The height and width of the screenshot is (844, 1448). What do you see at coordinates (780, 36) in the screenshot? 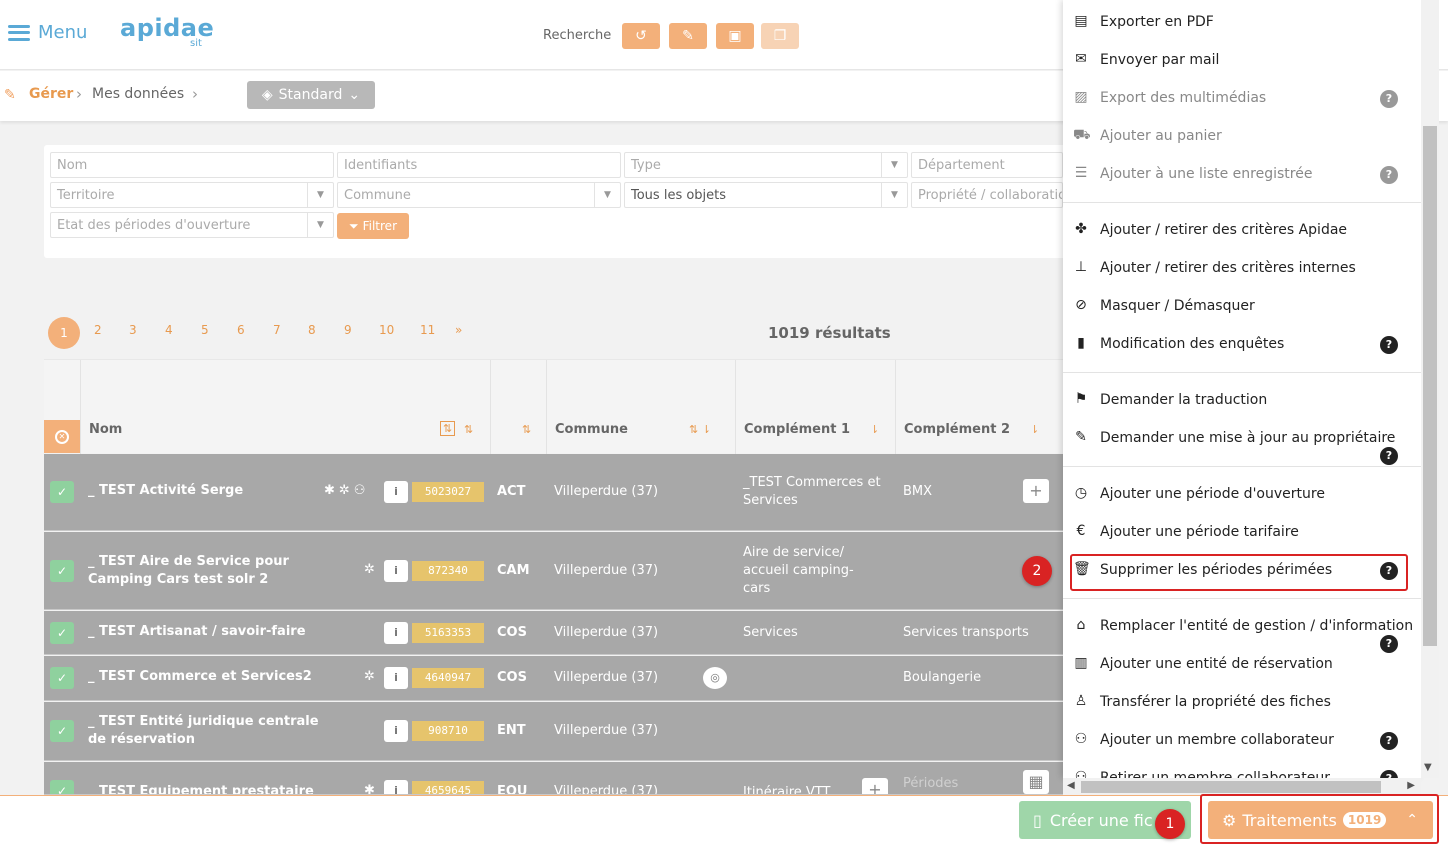
I see `copy-search-button: ❐` at bounding box center [780, 36].